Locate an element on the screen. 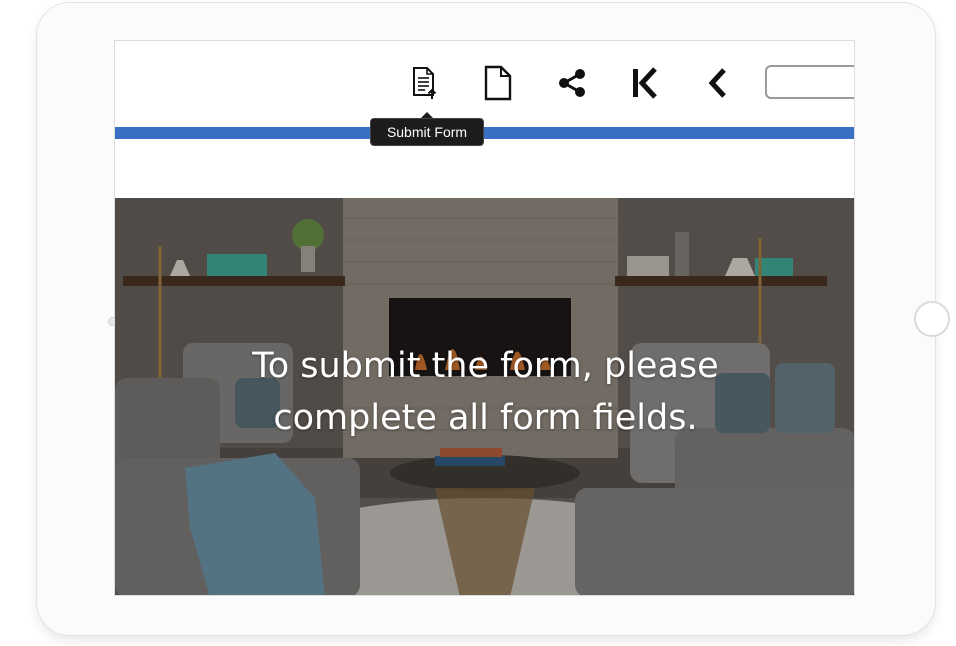 The height and width of the screenshot is (646, 956). message-line-2: complete all form fields. is located at coordinates (485, 418).